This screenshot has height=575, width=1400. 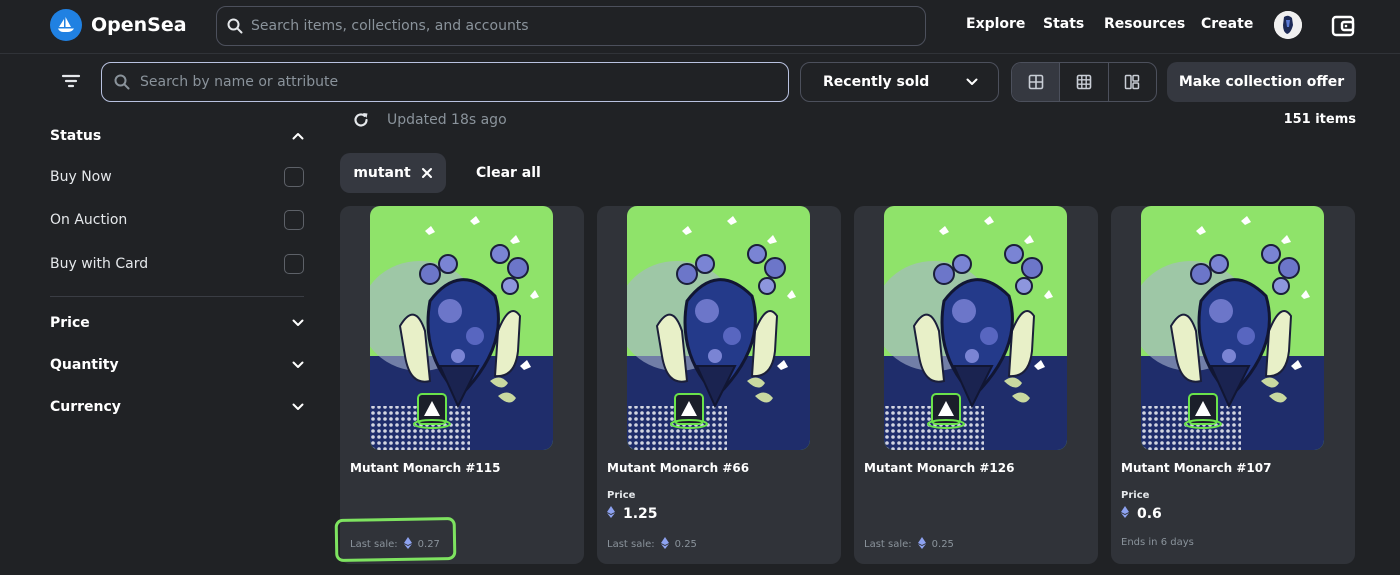 I want to click on make-collection-offer-button: Make collection offer, so click(x=1261, y=82).